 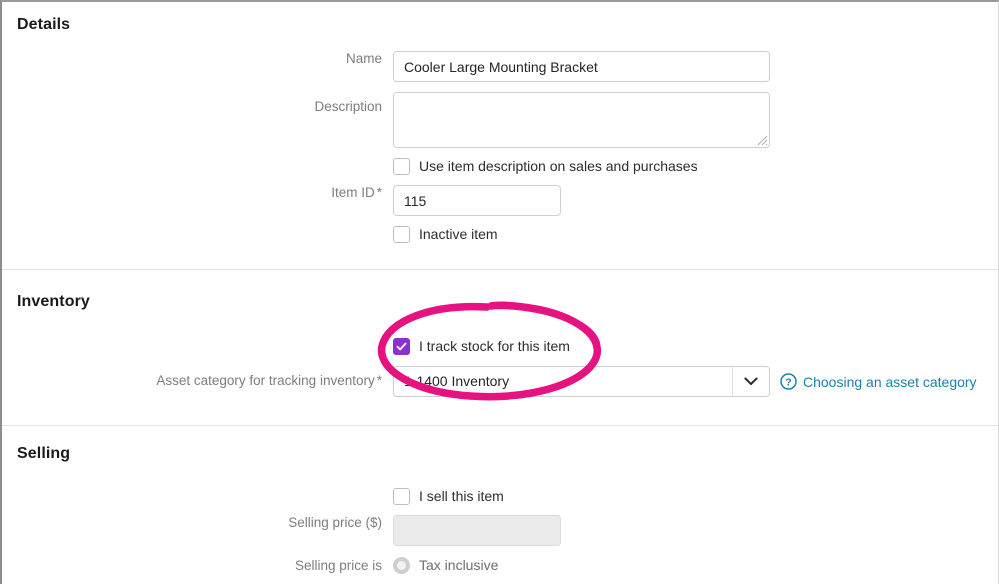 I want to click on name-label: Name, so click(x=363, y=58).